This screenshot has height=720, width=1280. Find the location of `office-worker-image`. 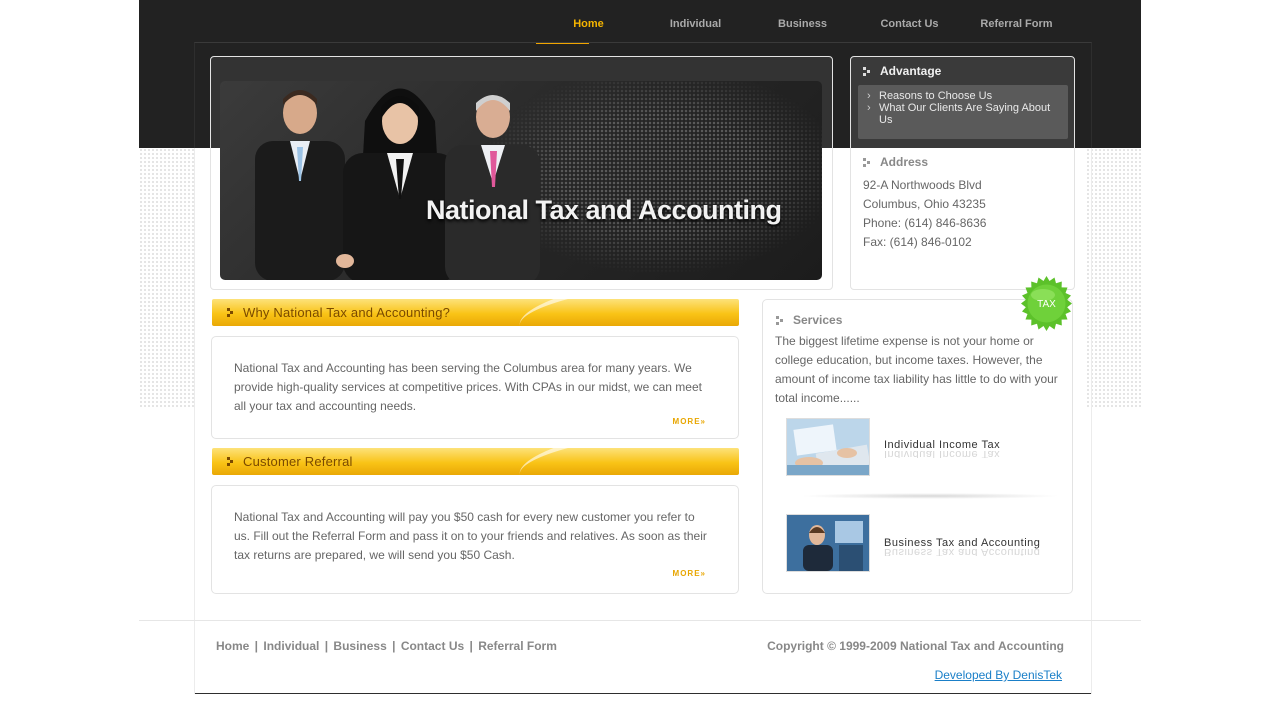

office-worker-image is located at coordinates (828, 543).